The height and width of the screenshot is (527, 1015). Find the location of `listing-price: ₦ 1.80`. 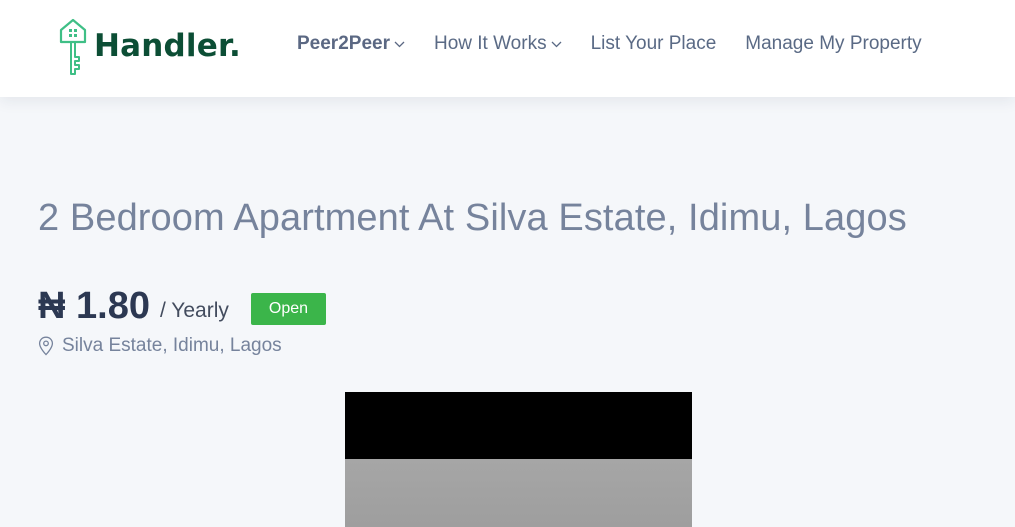

listing-price: ₦ 1.80 is located at coordinates (94, 306).